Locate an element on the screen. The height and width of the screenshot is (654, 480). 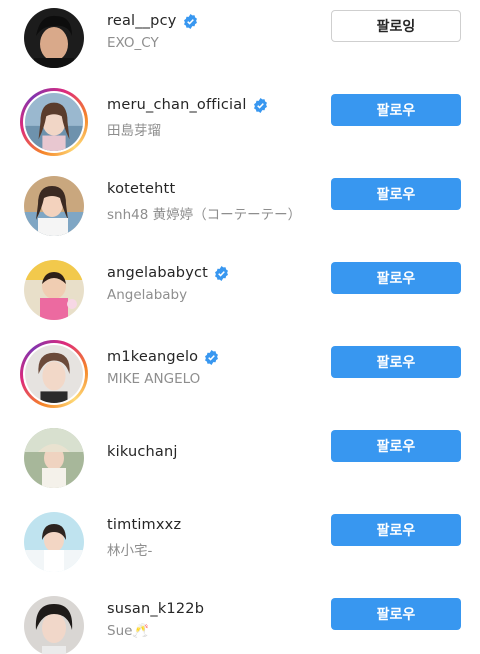
username-text: meru_chan_official is located at coordinates (177, 105).